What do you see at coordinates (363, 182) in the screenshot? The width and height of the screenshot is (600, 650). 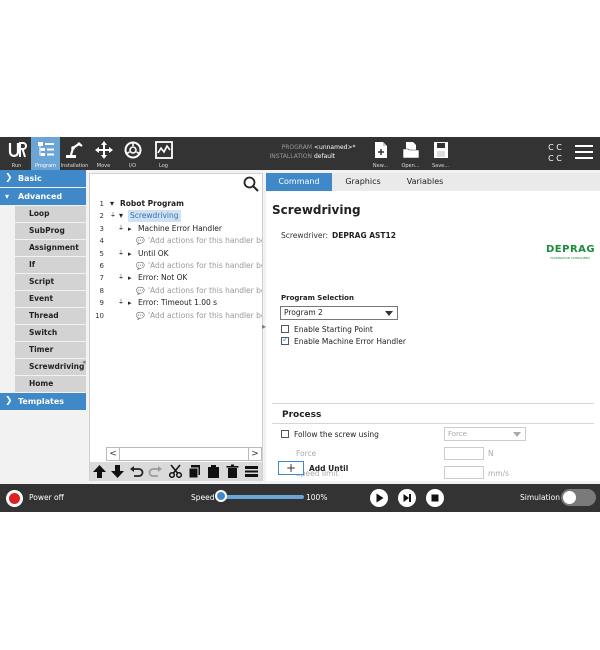 I see `tab-graphics: Graphics` at bounding box center [363, 182].